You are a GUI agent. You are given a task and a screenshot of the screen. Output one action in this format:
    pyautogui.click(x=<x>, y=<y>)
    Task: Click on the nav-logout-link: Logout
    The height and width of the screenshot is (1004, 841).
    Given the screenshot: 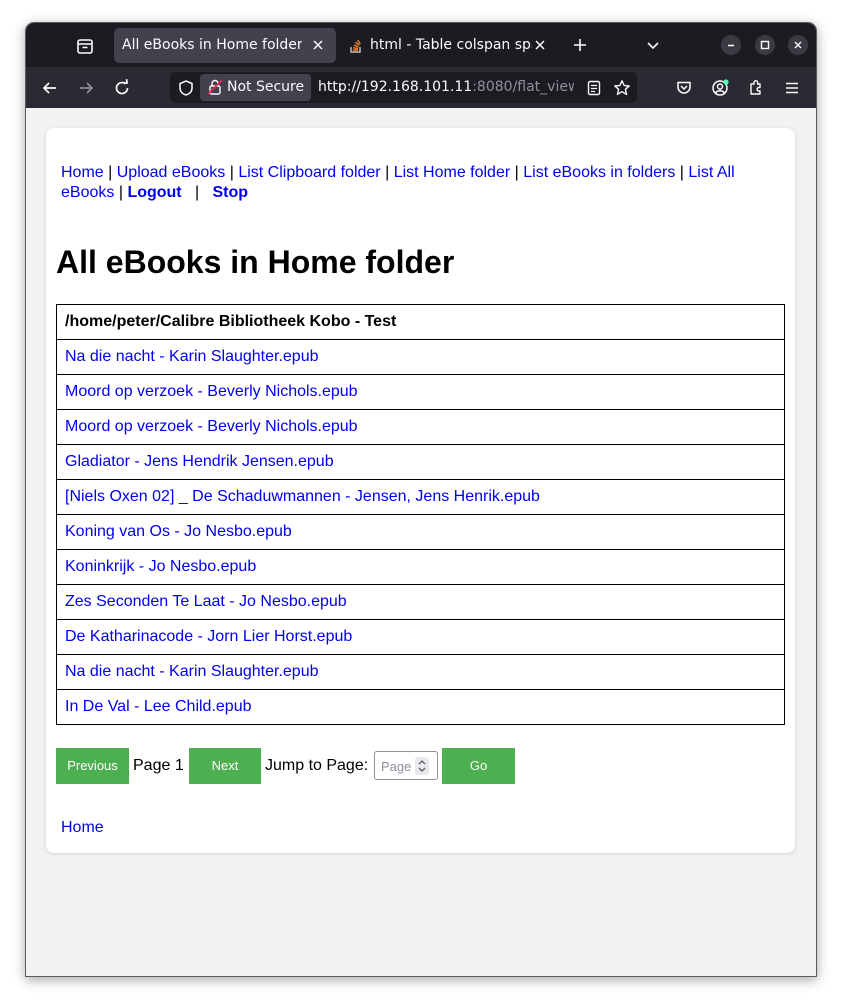 What is the action you would take?
    pyautogui.click(x=154, y=192)
    